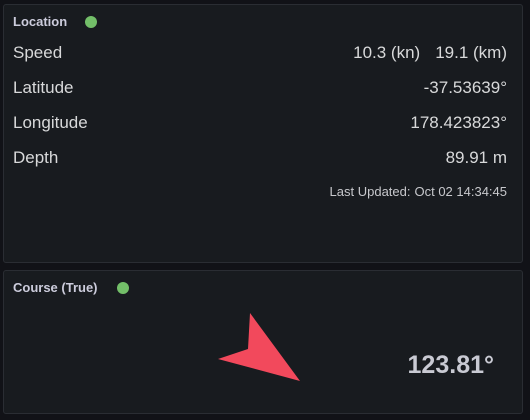 This screenshot has height=420, width=530. What do you see at coordinates (260, 158) in the screenshot?
I see `depth-row: Depth 89.91 m` at bounding box center [260, 158].